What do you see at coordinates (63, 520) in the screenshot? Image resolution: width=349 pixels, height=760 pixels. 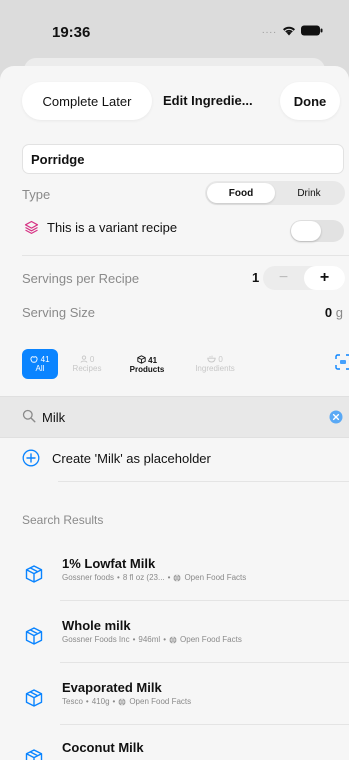 I see `search-results-header: Search Results` at bounding box center [63, 520].